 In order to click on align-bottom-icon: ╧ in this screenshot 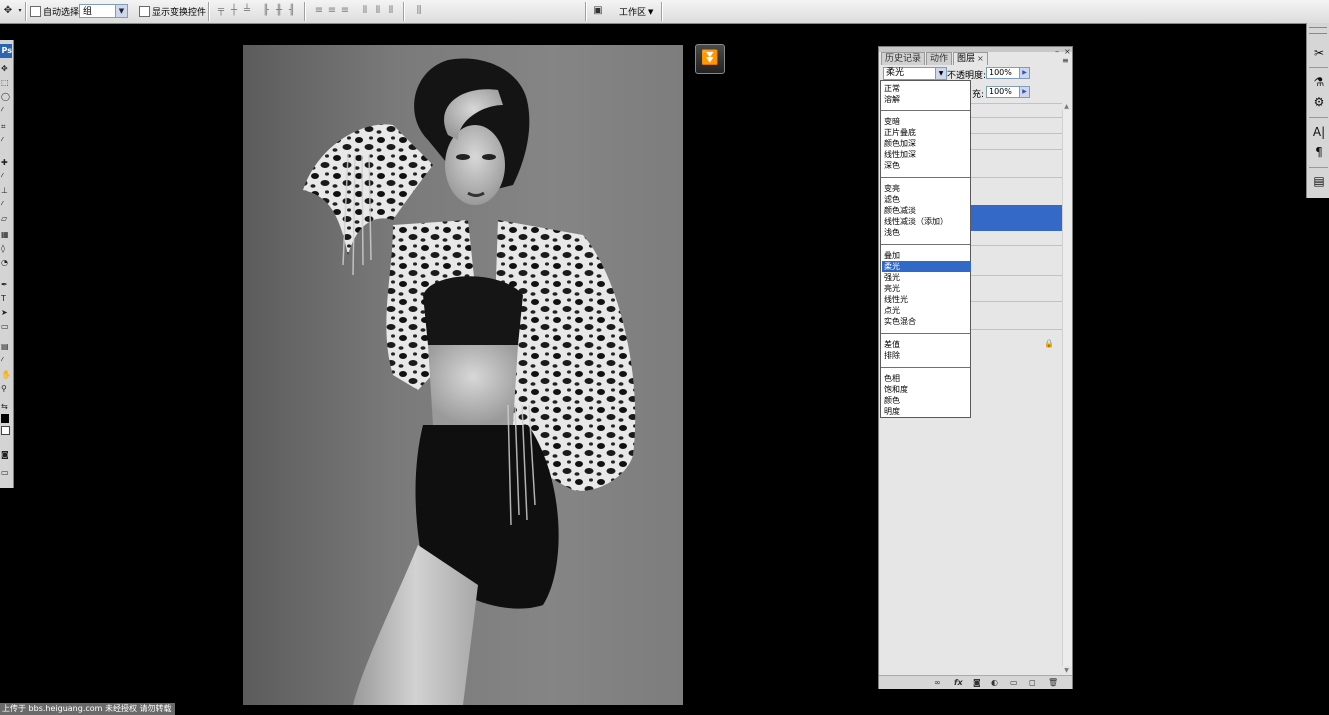, I will do `click(247, 11)`.